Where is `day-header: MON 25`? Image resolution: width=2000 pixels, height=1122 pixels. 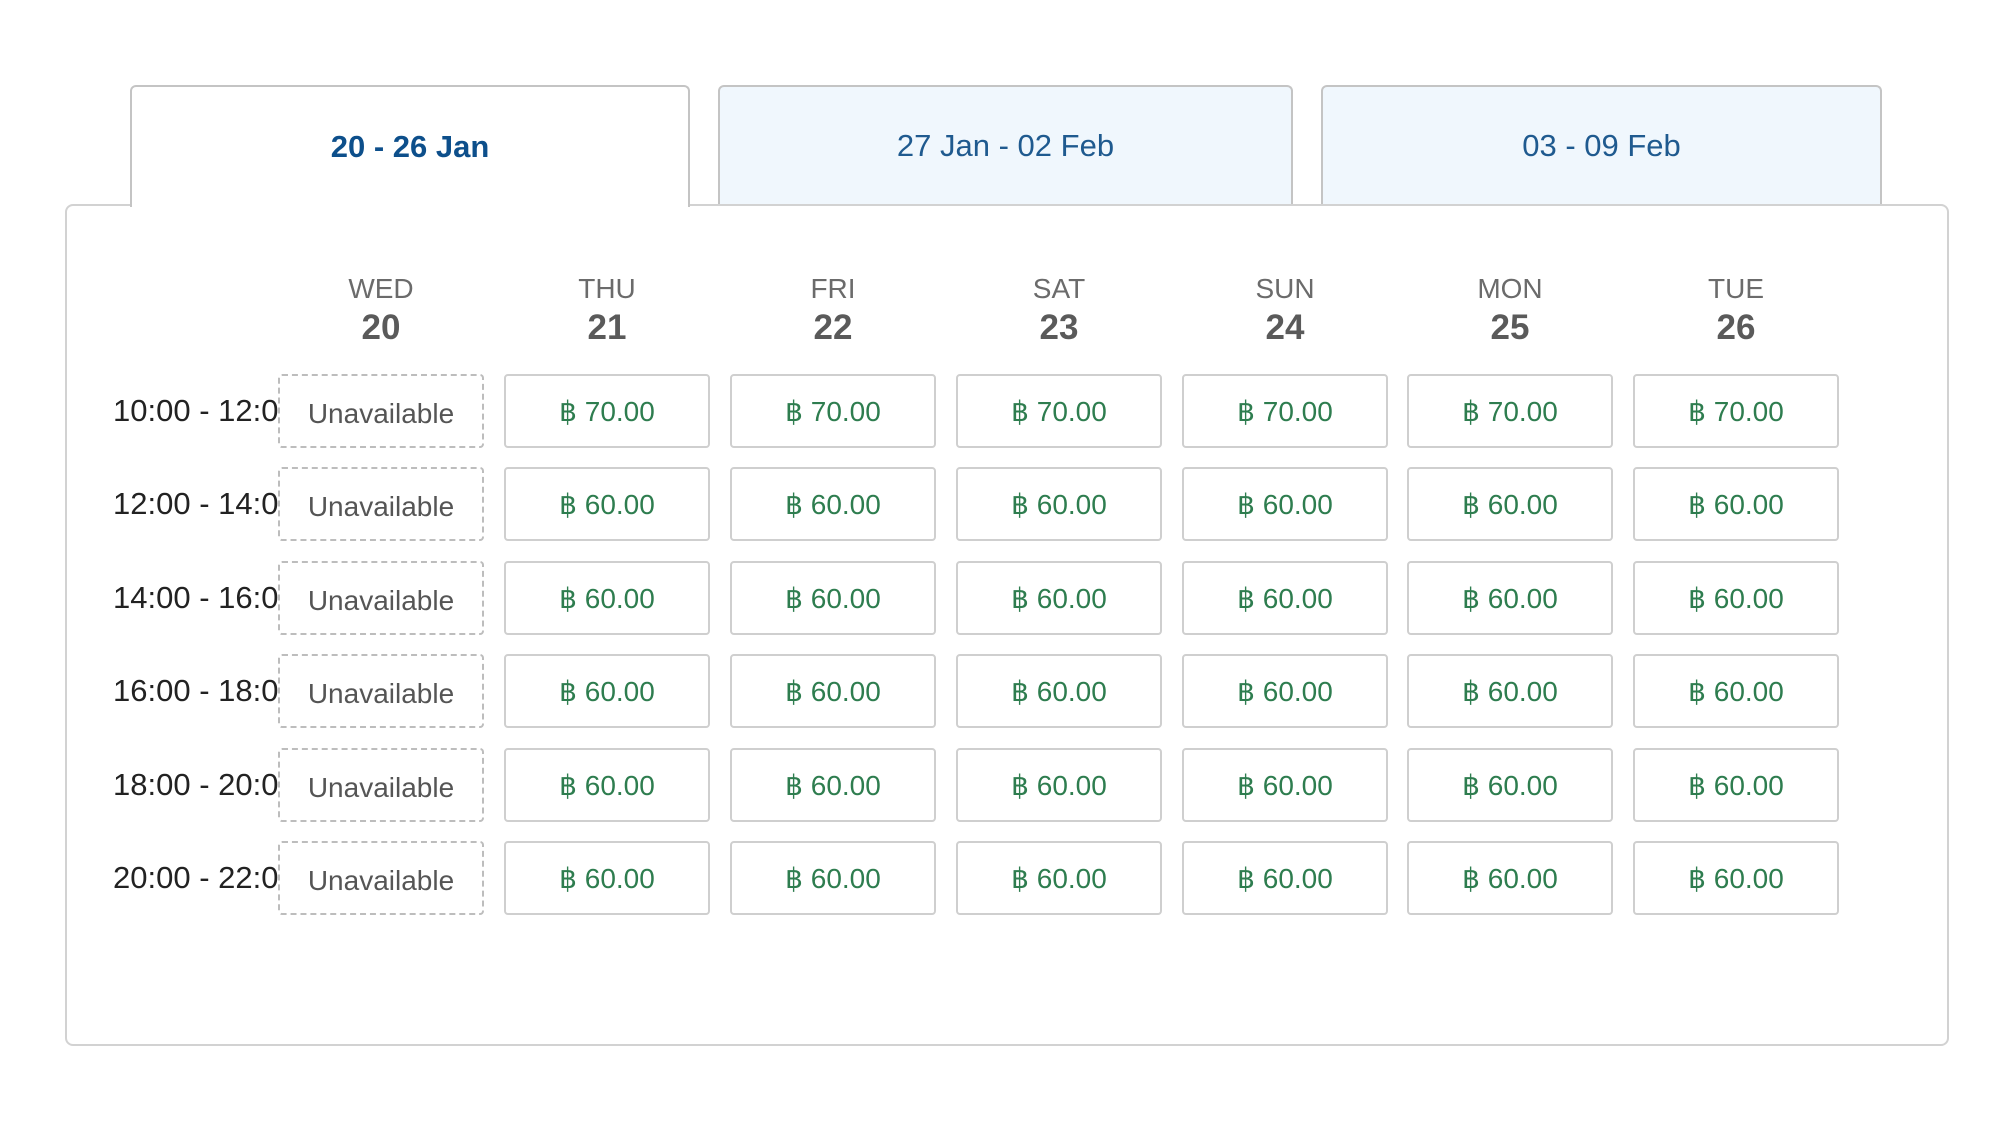 day-header: MON 25 is located at coordinates (1510, 311).